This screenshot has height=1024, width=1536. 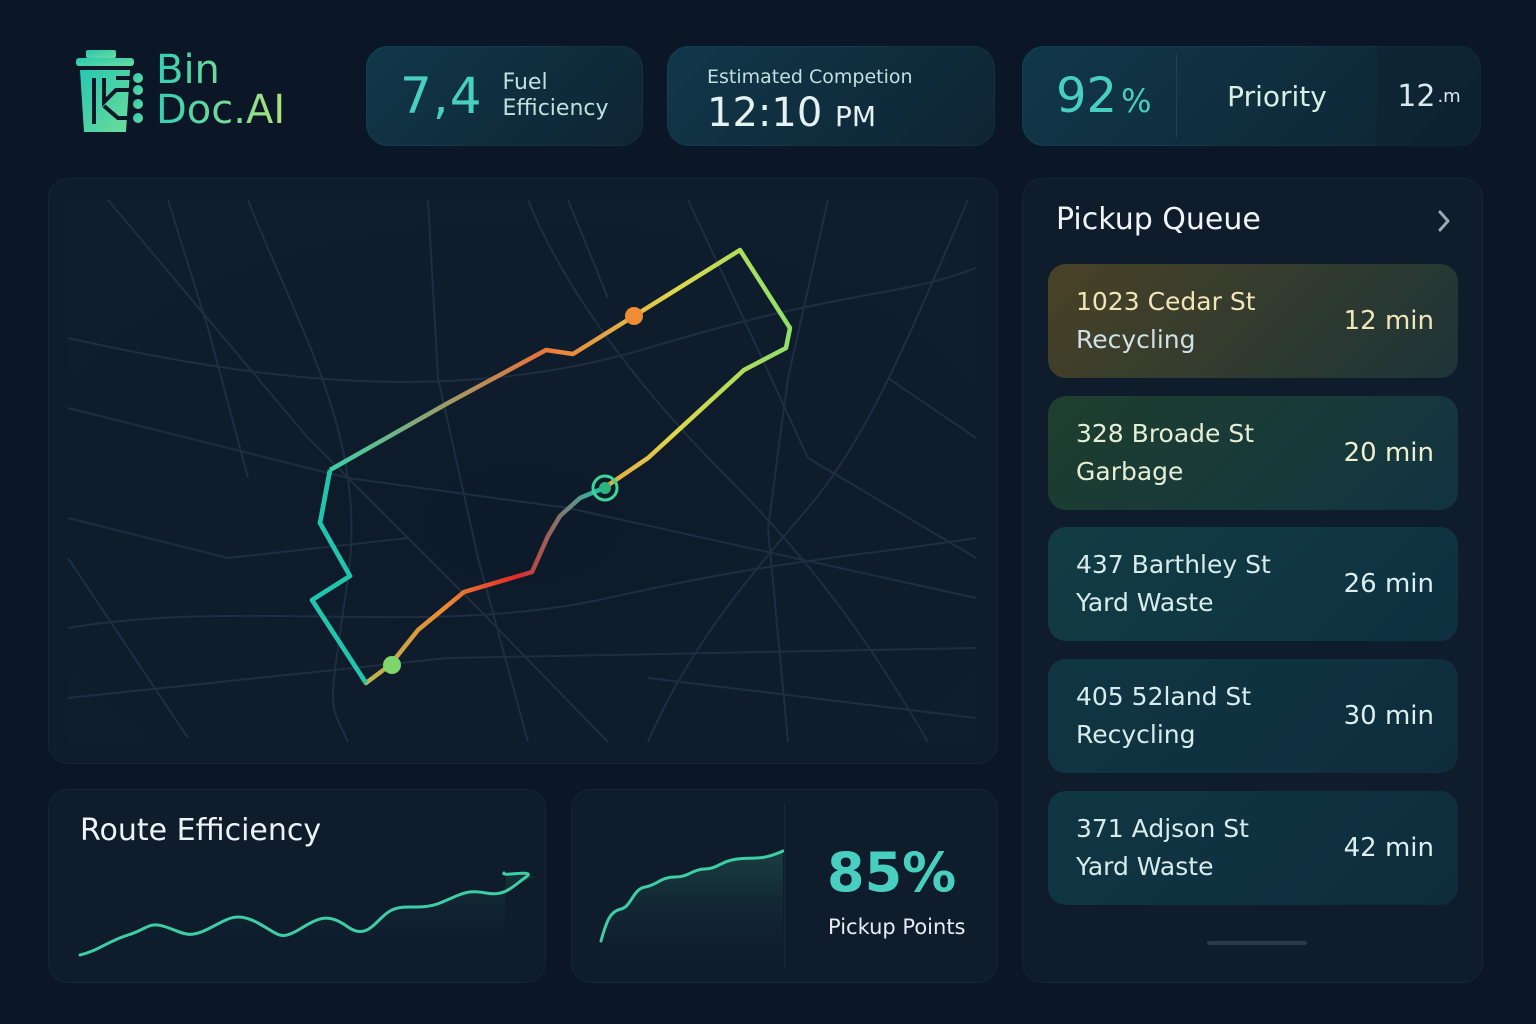 What do you see at coordinates (308, 914) in the screenshot?
I see `route-efficiency-sparkline` at bounding box center [308, 914].